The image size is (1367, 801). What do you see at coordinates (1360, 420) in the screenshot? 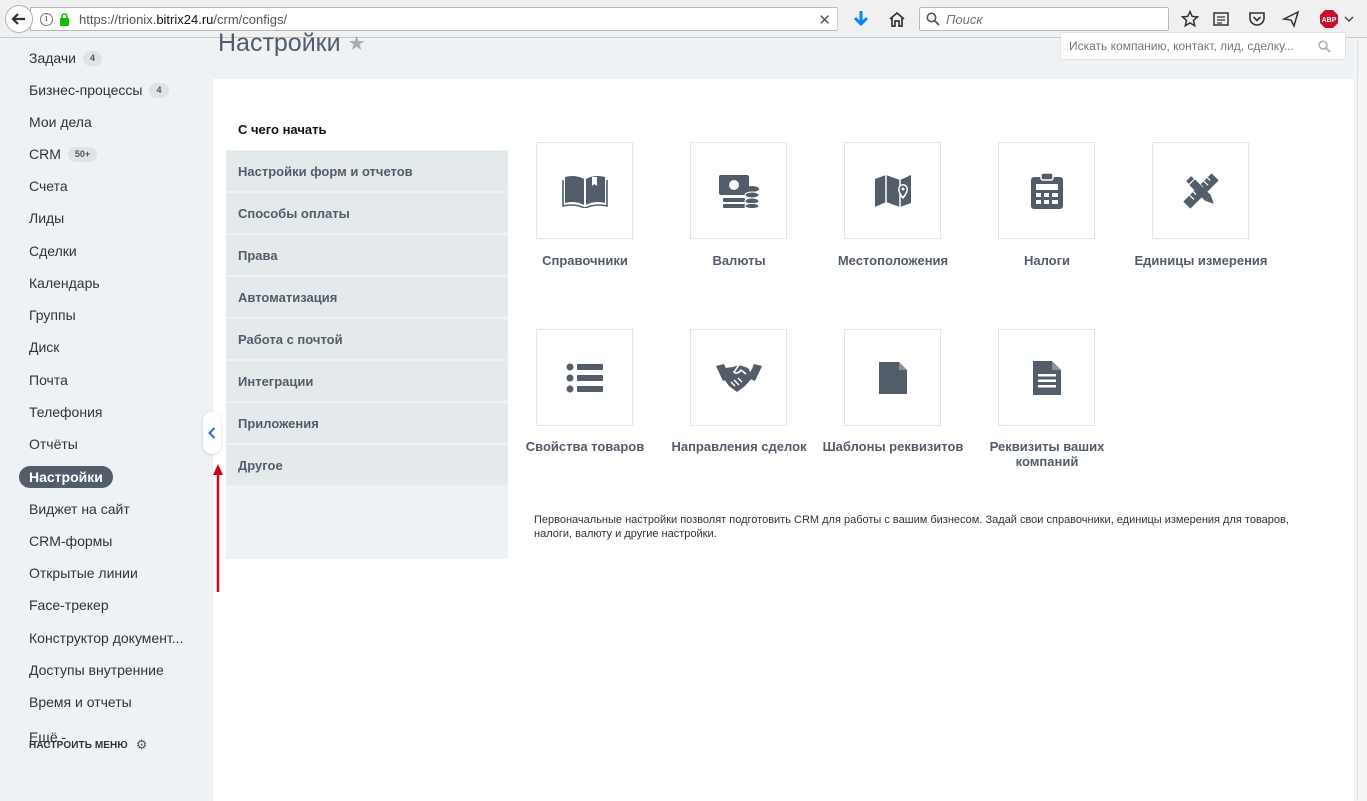
I see `scrollbar` at bounding box center [1360, 420].